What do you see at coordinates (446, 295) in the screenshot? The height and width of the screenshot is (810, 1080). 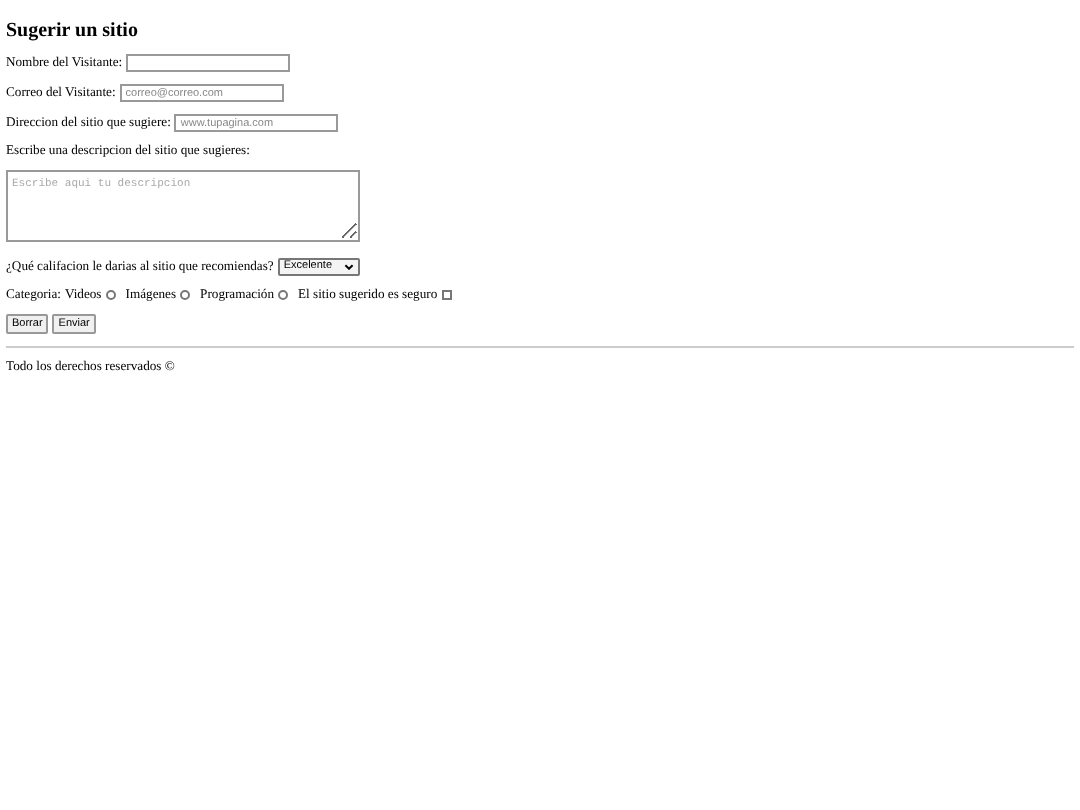 I see `checkbox` at bounding box center [446, 295].